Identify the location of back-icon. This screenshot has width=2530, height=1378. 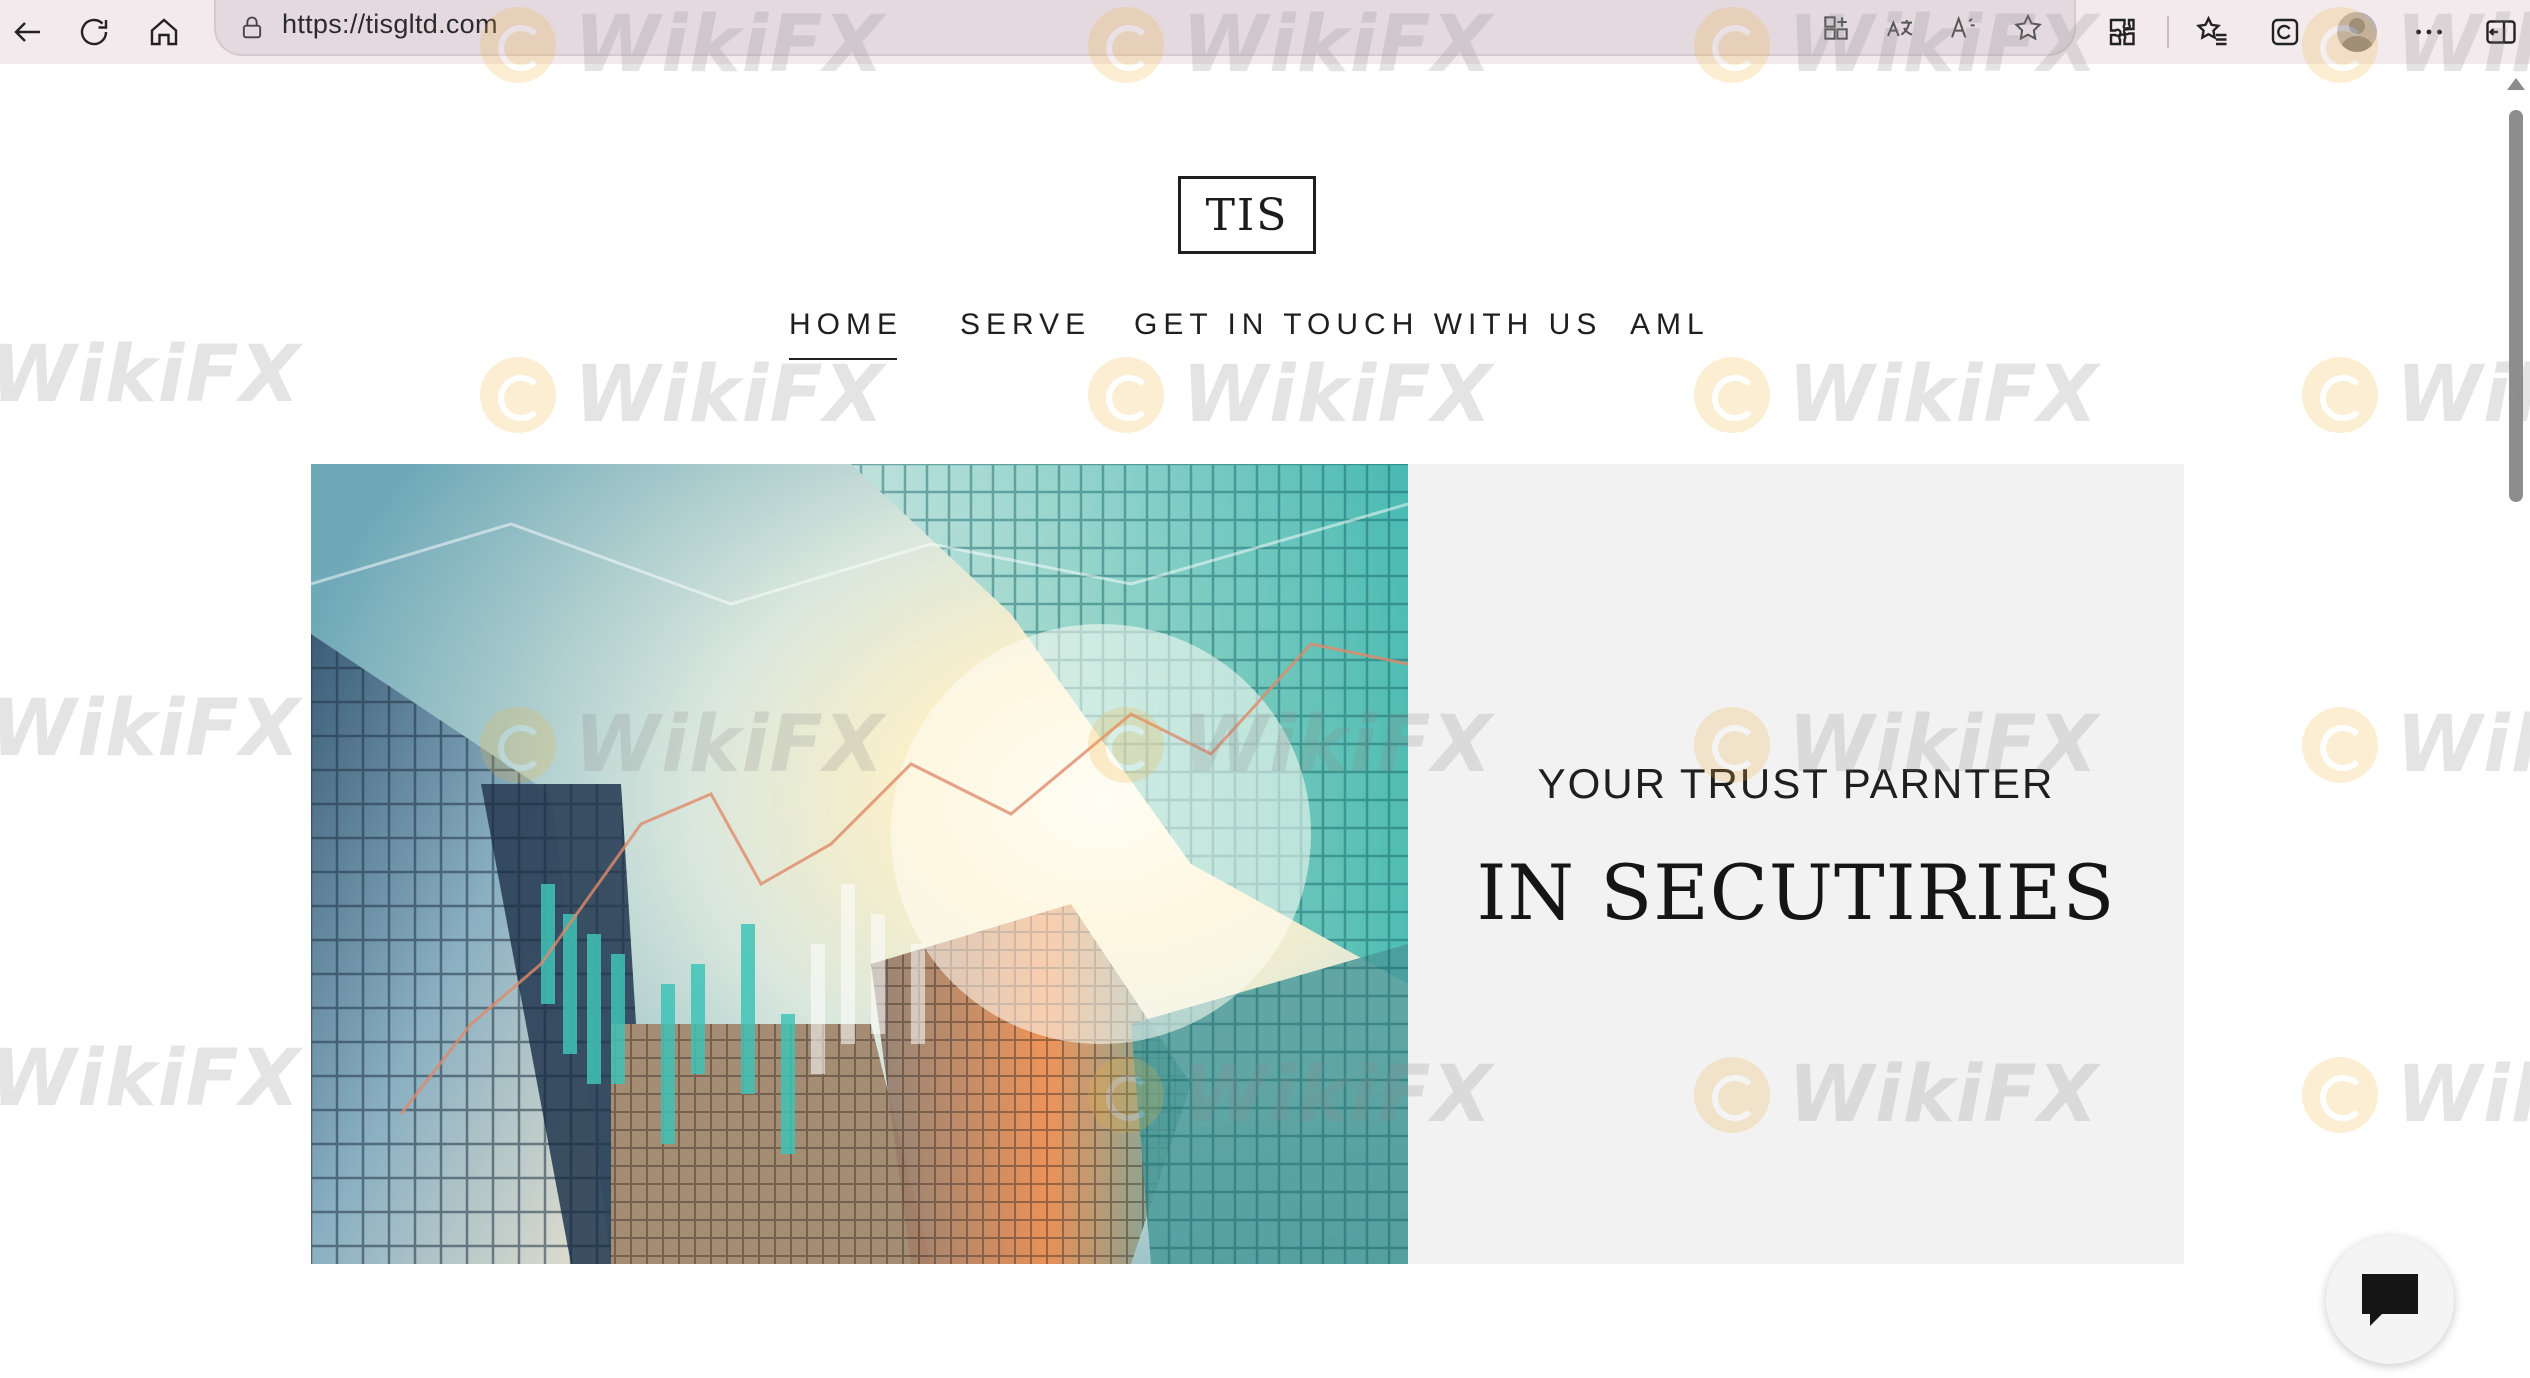
(28, 32).